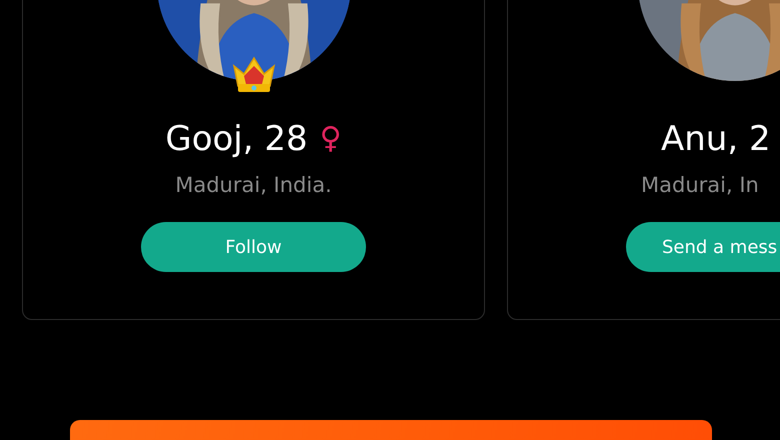  I want to click on profile-location: Madurai, In, so click(700, 185).